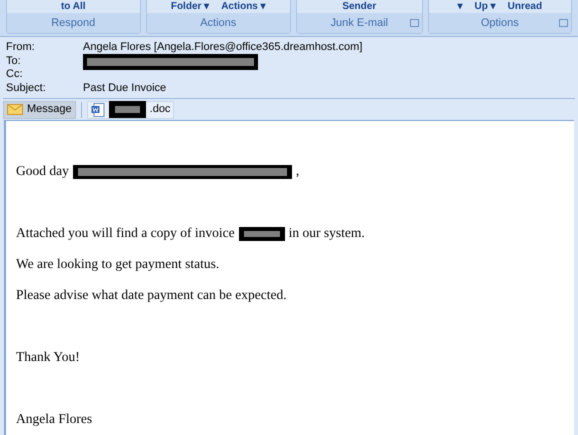 Image resolution: width=578 pixels, height=435 pixels. Describe the element at coordinates (14, 61) in the screenshot. I see `field-label: To:` at that location.